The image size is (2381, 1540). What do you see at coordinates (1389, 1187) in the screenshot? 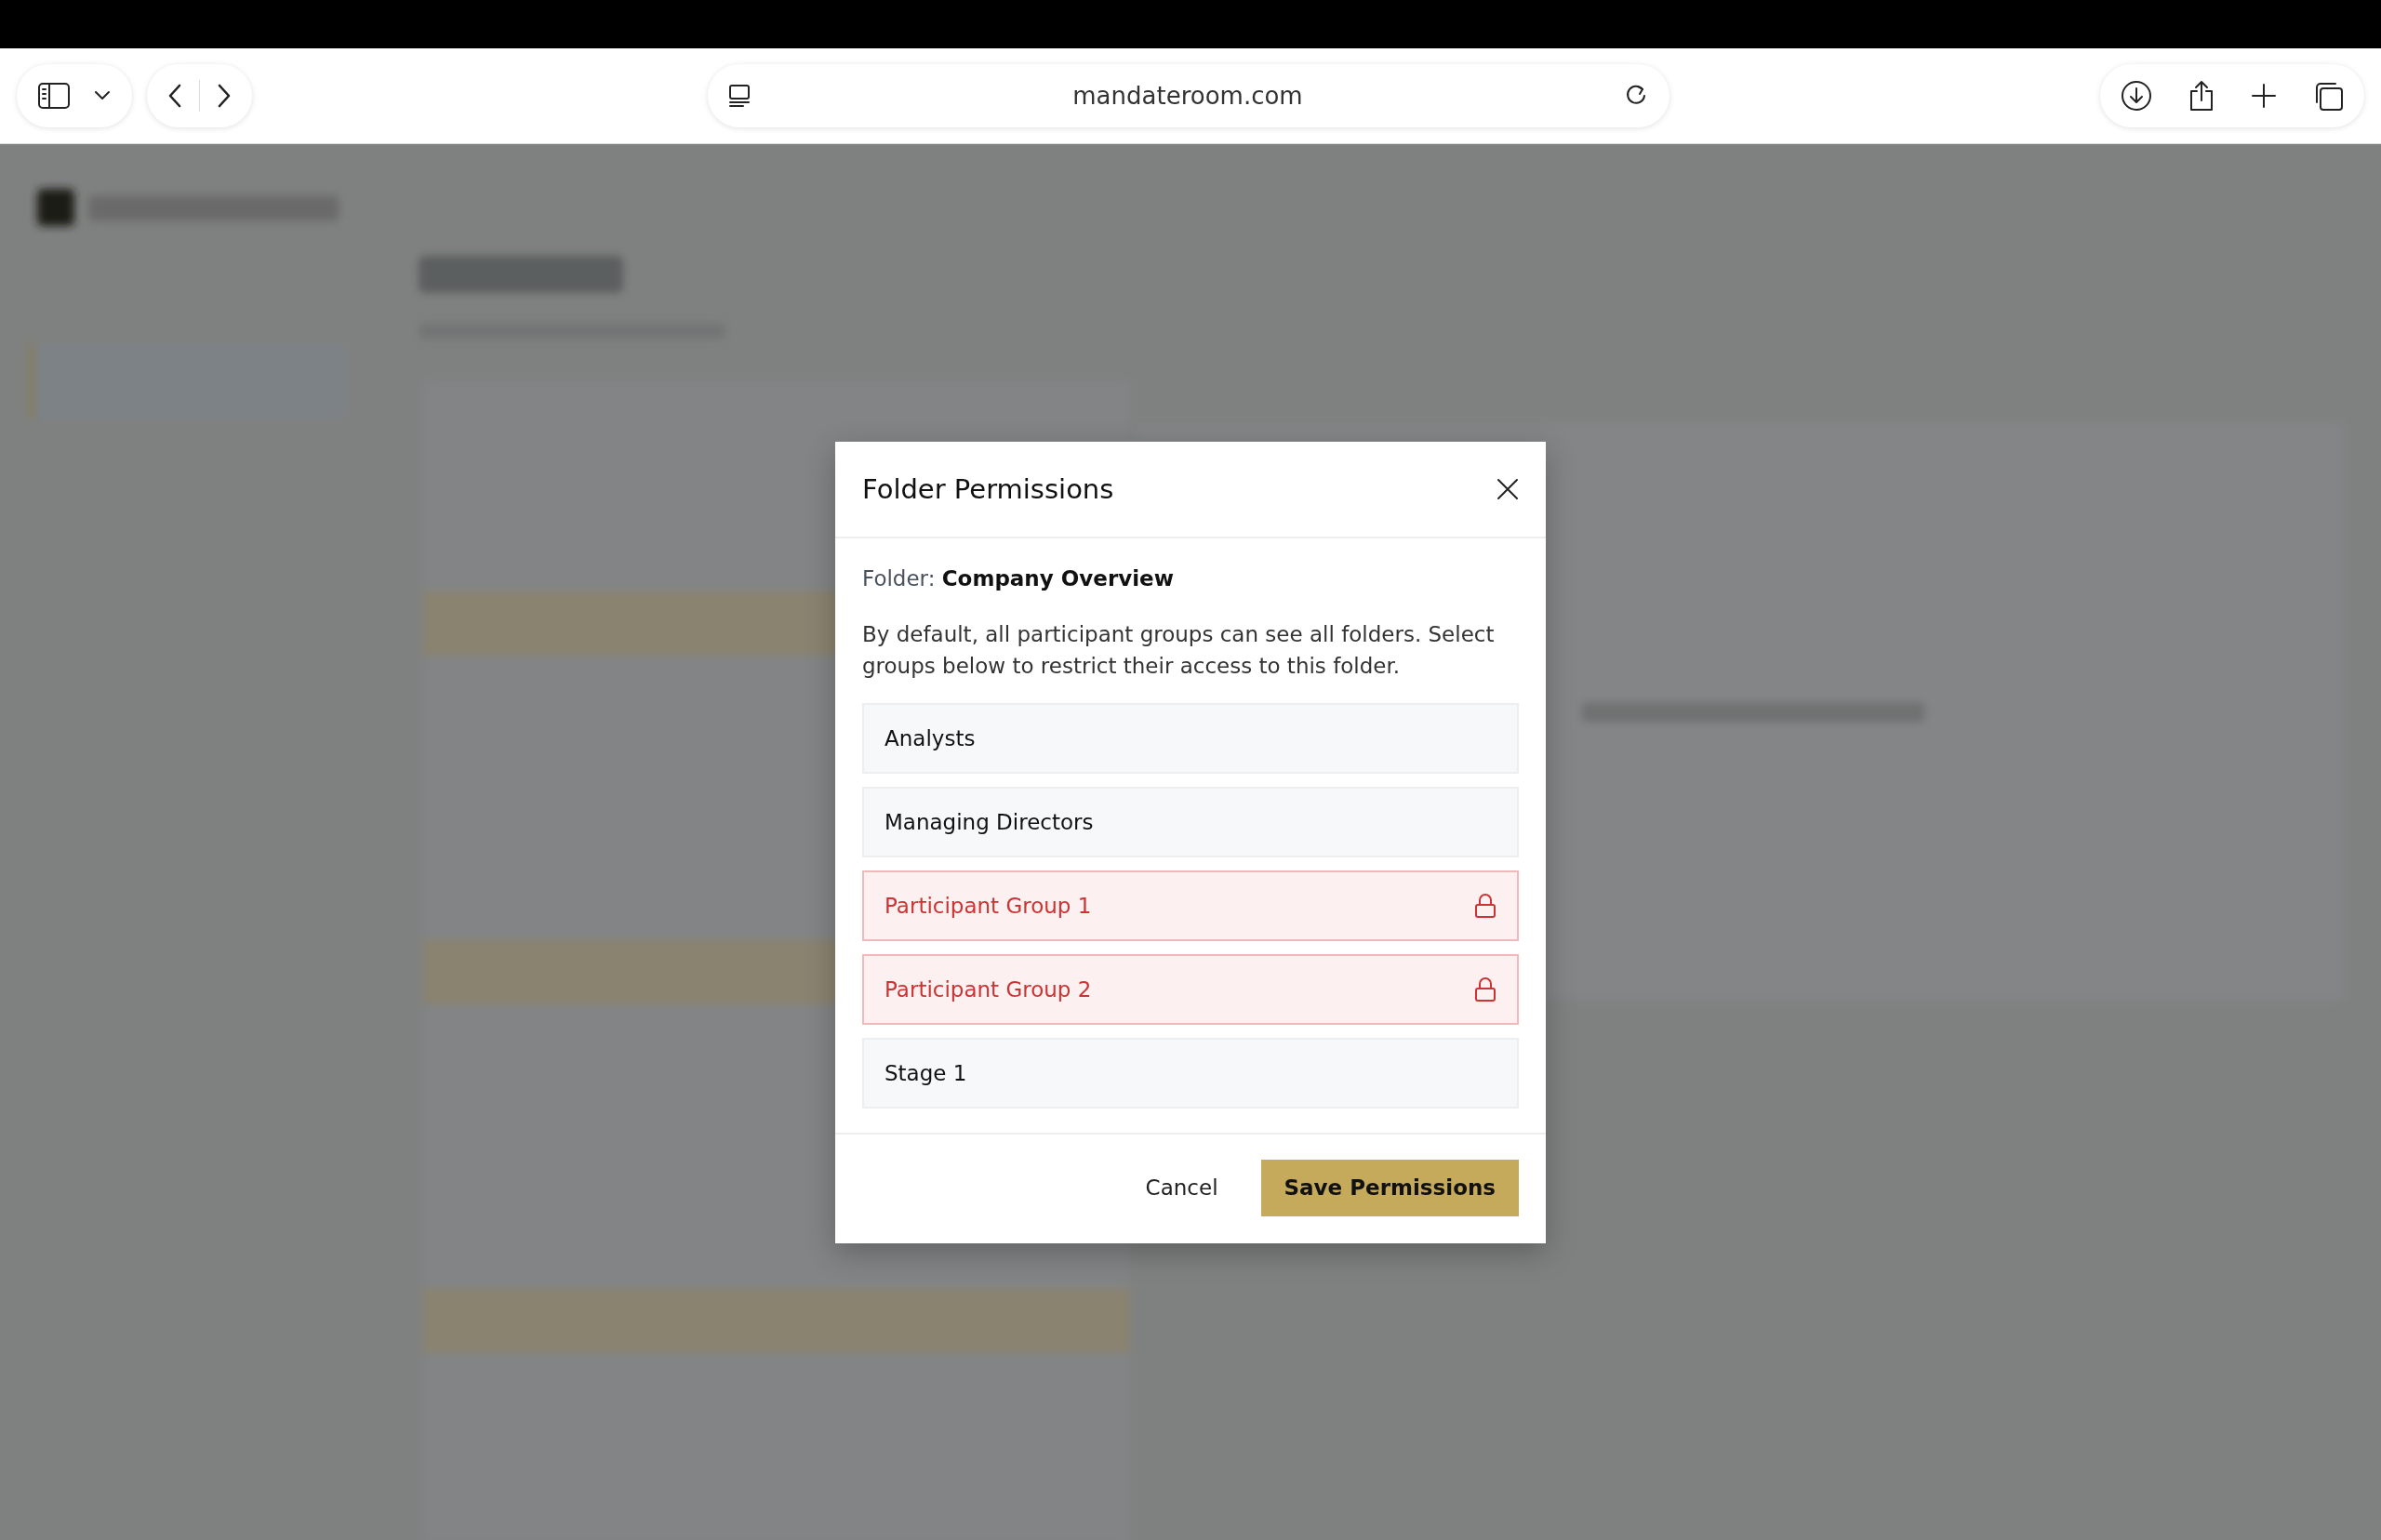
I see `save-permissions-button: Save Permissions` at bounding box center [1389, 1187].